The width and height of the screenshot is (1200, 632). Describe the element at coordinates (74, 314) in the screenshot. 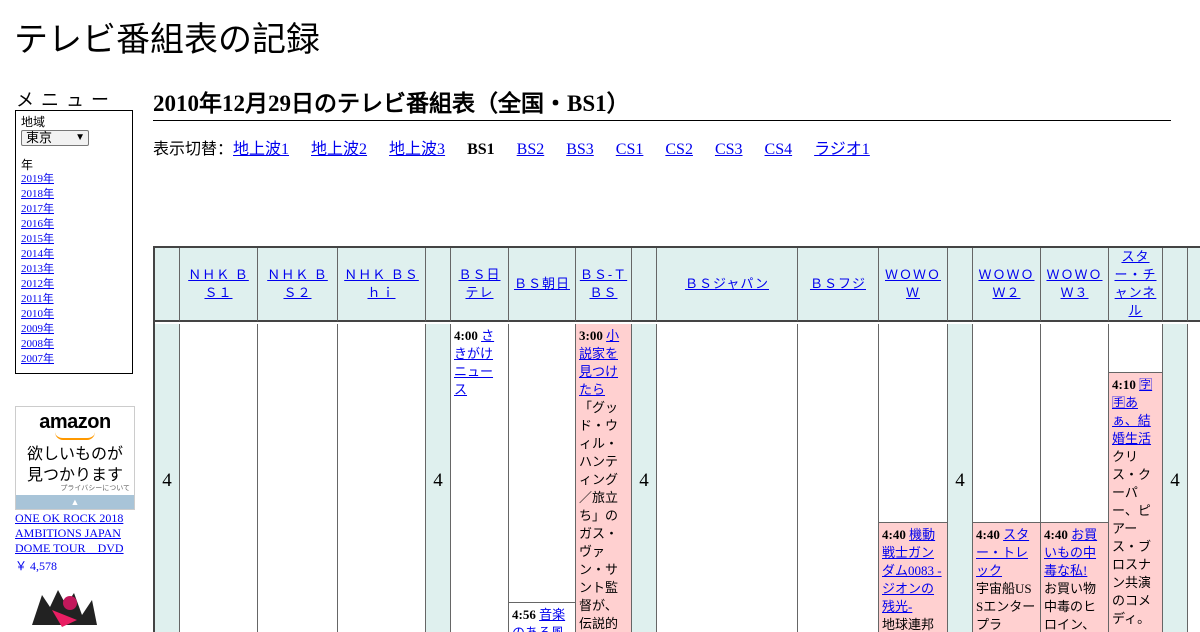

I see `year-link: 2010年` at that location.